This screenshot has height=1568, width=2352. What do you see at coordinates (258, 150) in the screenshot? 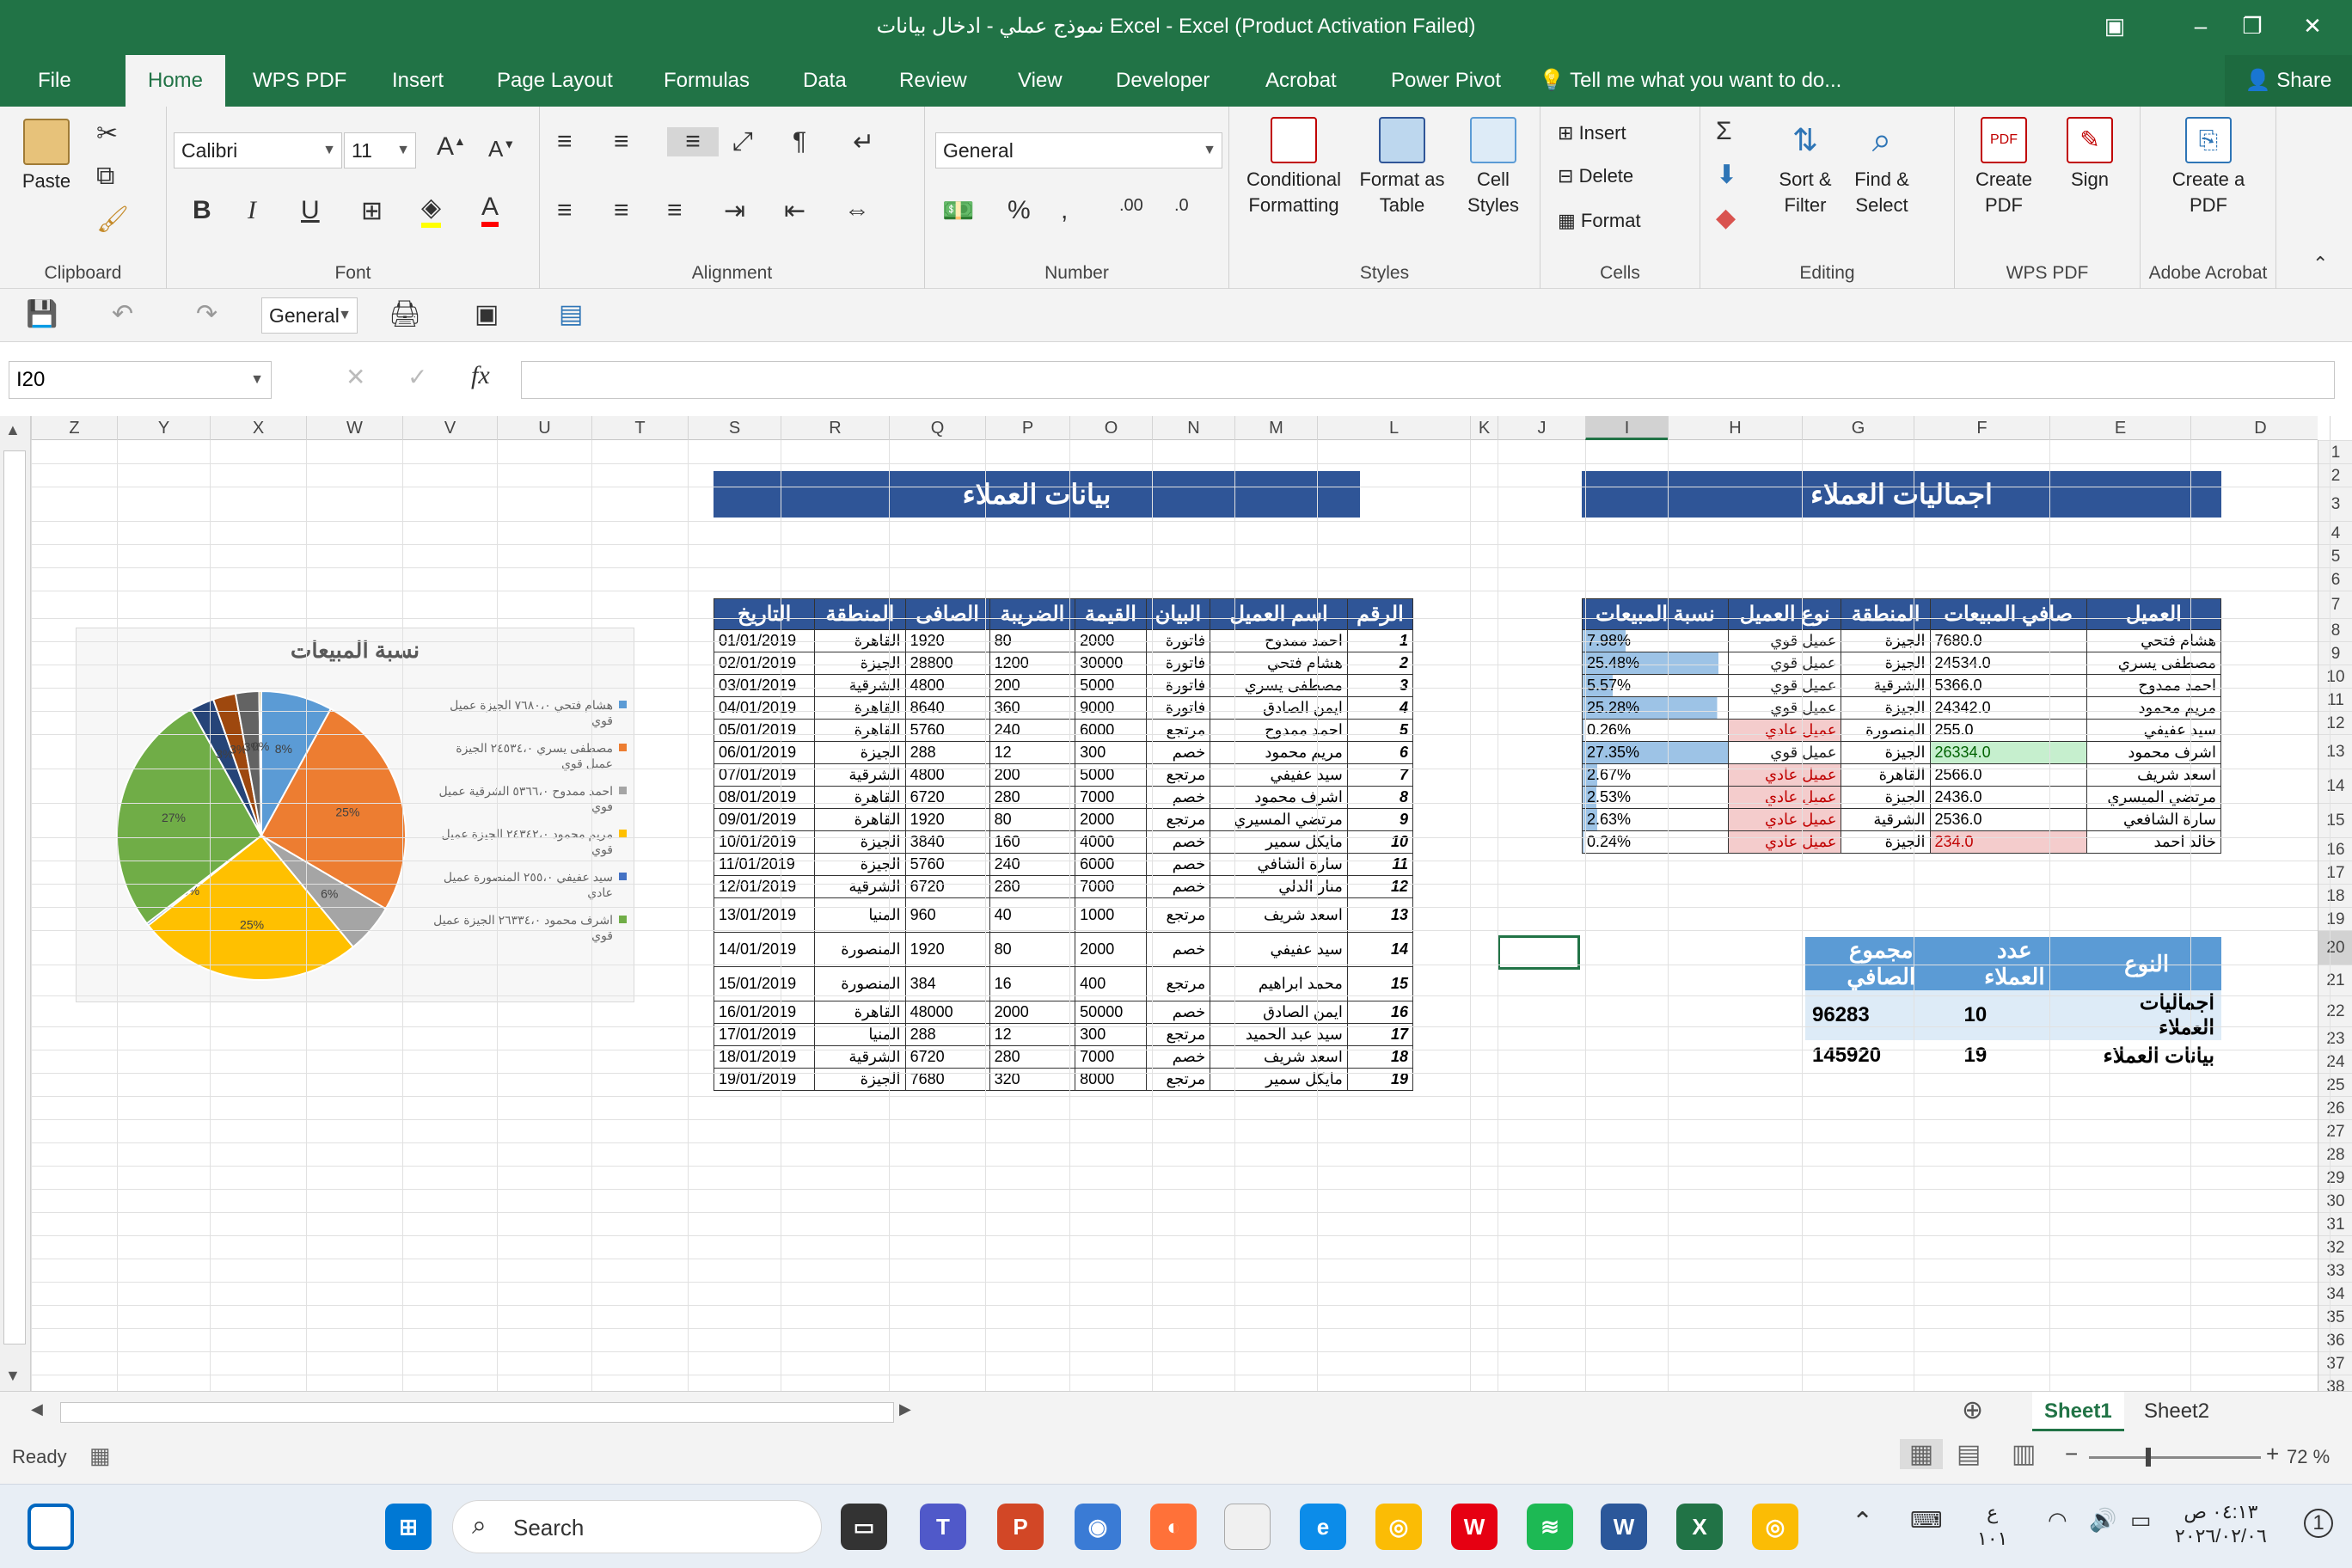
I see `font-name-combo: Calibri ▼` at bounding box center [258, 150].